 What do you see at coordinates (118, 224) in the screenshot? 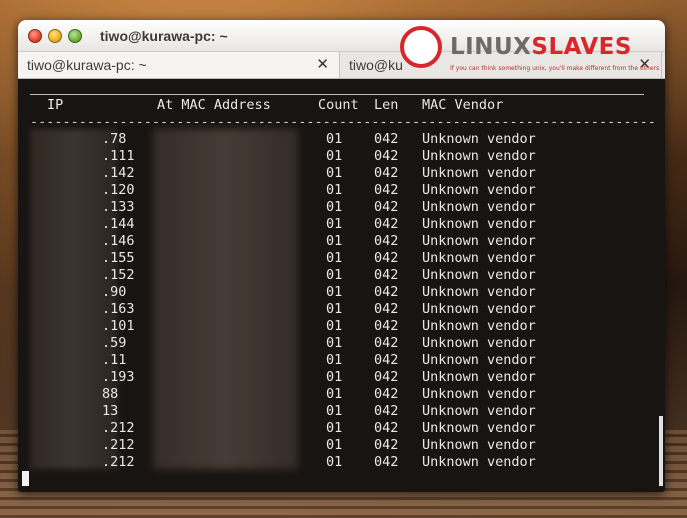
I see `ip-cell: .144` at bounding box center [118, 224].